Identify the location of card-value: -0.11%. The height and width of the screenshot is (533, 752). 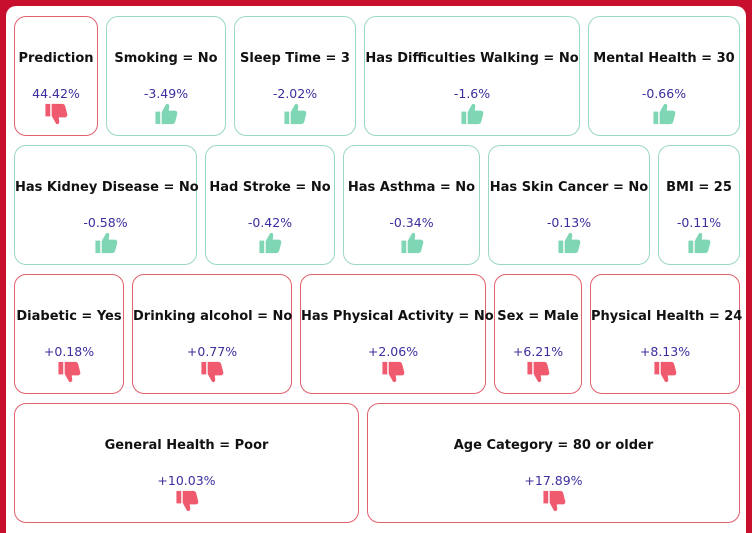
(699, 222).